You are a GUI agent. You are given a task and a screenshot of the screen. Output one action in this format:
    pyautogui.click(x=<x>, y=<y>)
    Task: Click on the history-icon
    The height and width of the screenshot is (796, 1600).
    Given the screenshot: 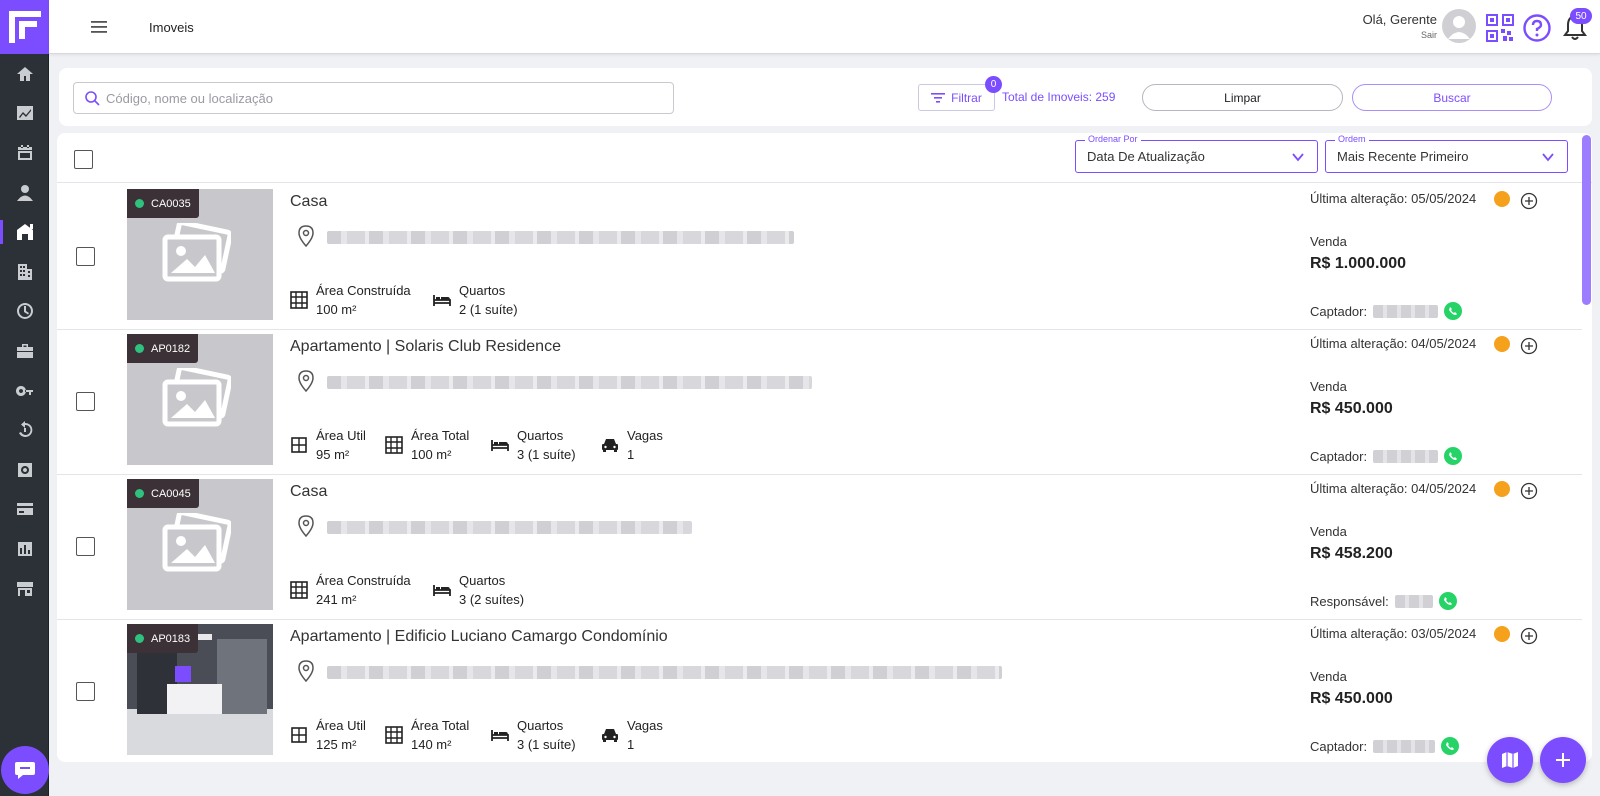 What is the action you would take?
    pyautogui.click(x=25, y=429)
    